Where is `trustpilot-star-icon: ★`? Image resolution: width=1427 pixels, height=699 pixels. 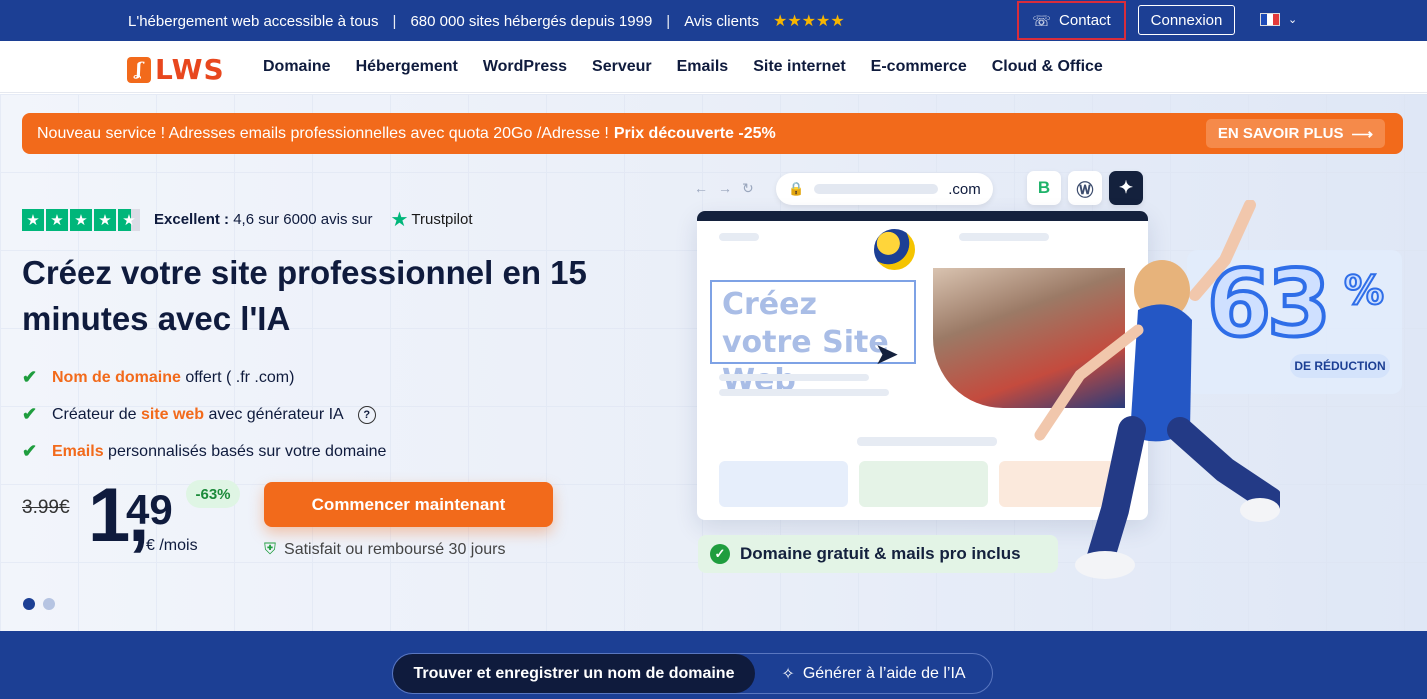 trustpilot-star-icon: ★ is located at coordinates (399, 220).